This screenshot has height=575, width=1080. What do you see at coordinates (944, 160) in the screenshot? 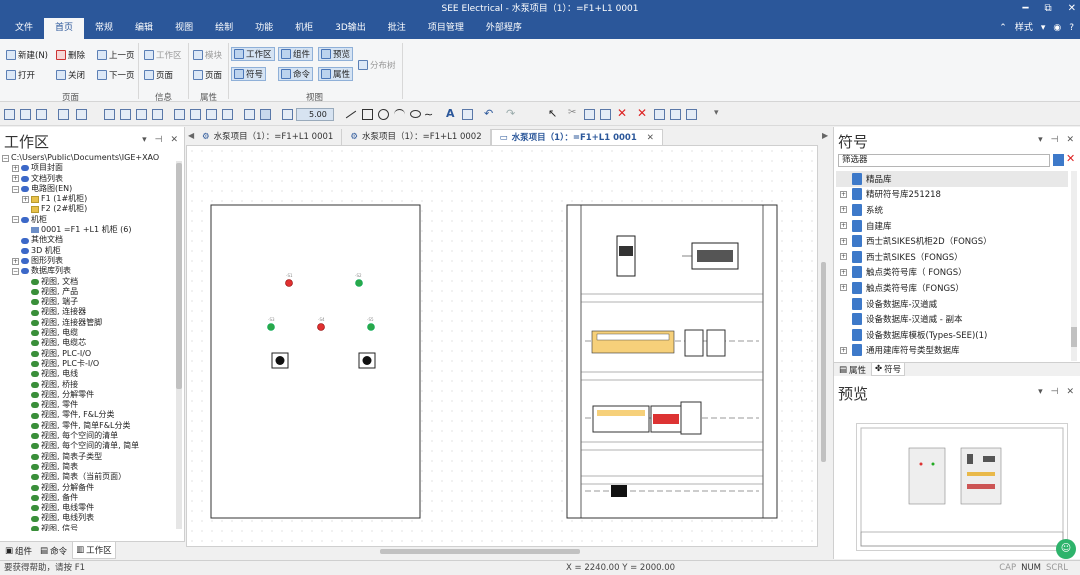
I see `symbol-filter-input: 筛选器` at bounding box center [944, 160].